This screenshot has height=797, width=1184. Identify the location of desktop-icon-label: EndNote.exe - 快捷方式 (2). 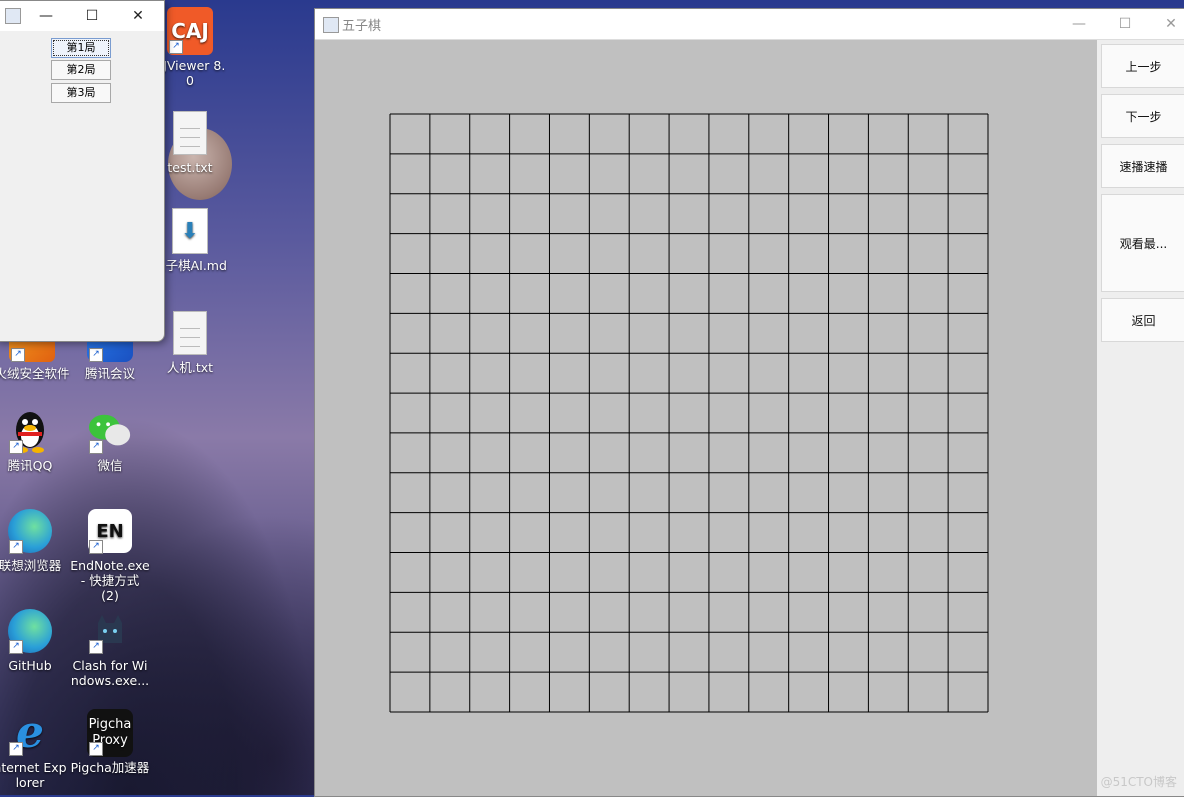
(110, 580).